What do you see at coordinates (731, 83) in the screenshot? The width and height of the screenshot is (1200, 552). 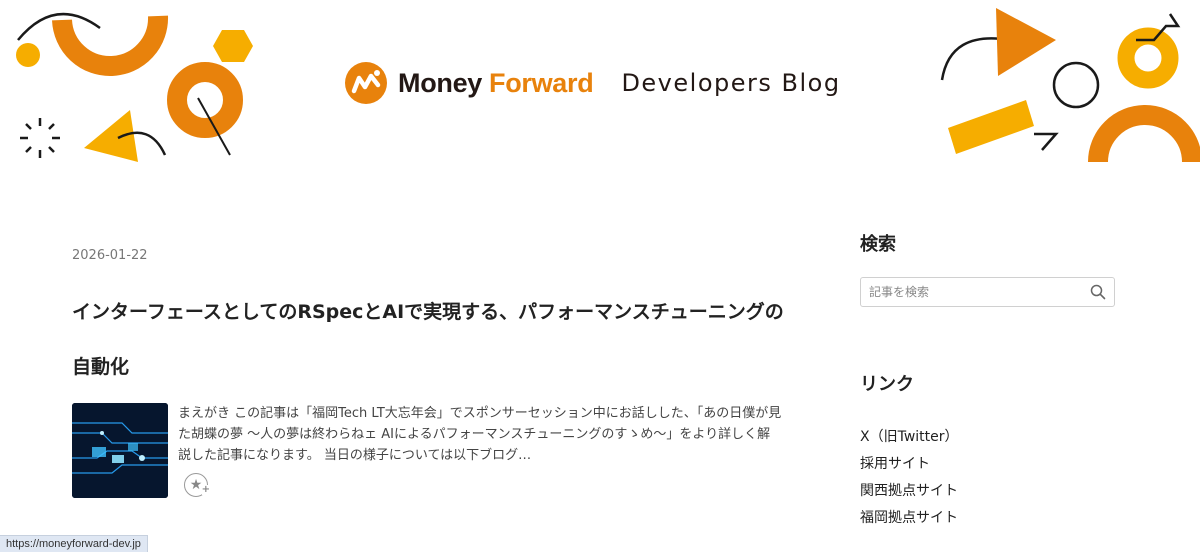 I see `logo-text-developers-blog: Developers Blog` at bounding box center [731, 83].